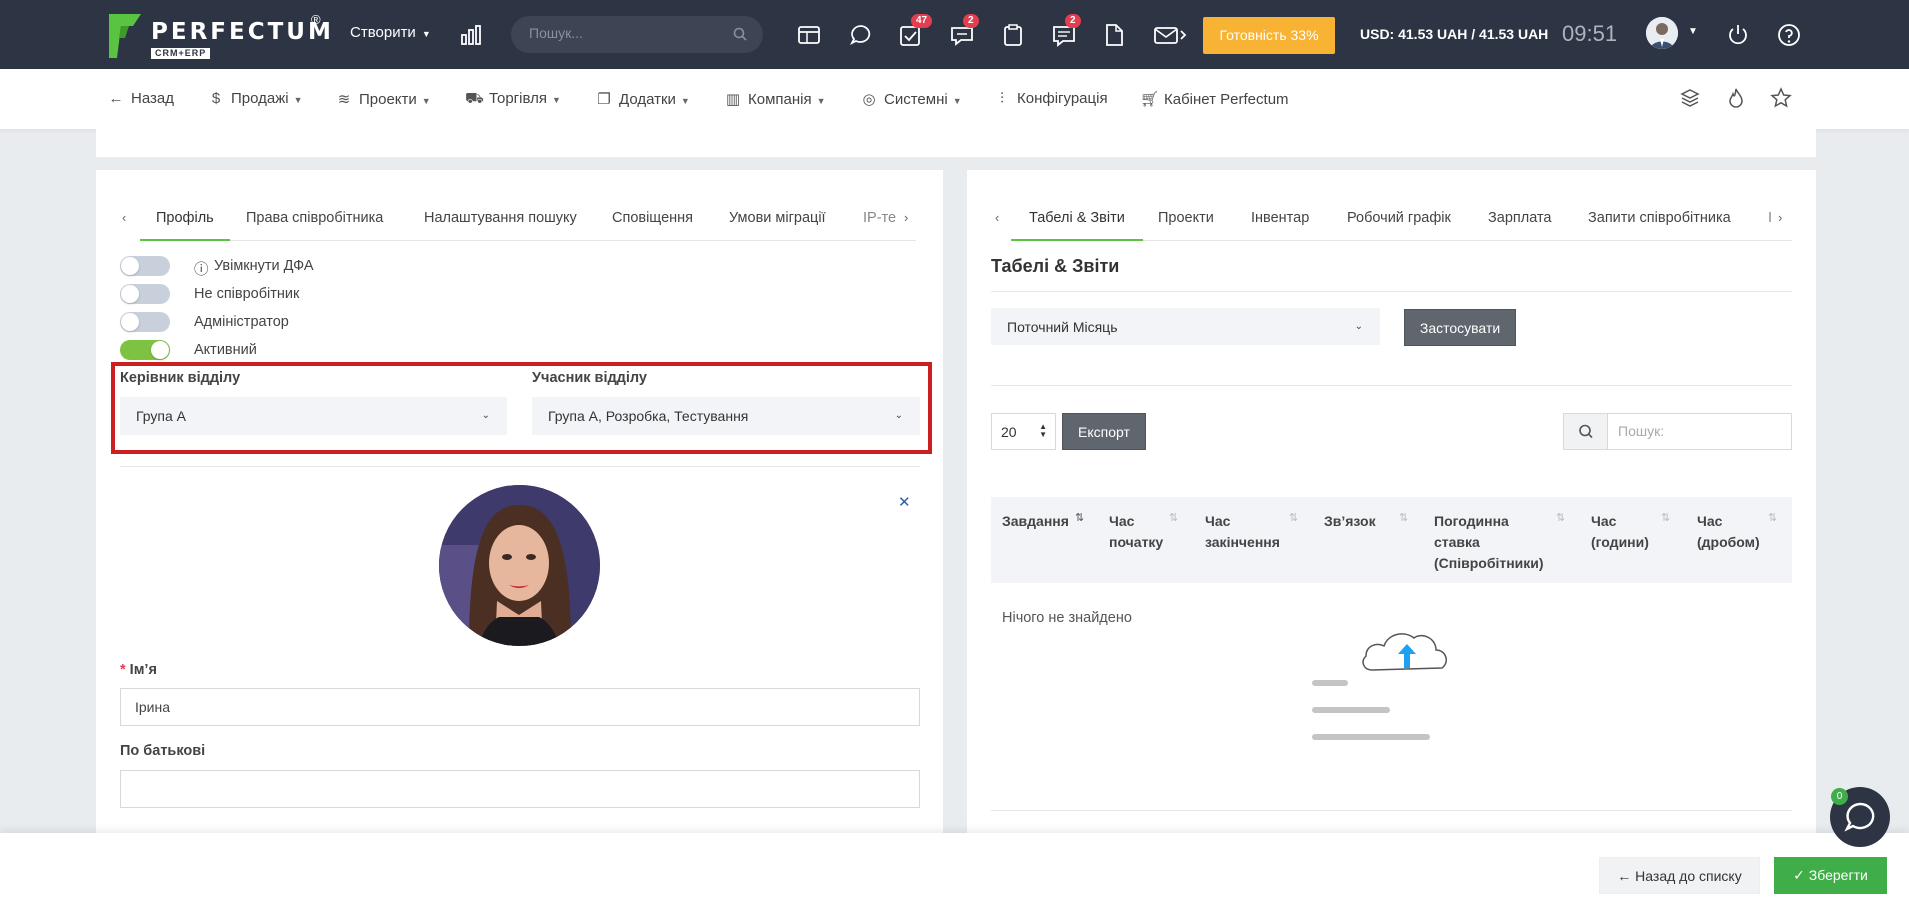 Image resolution: width=1909 pixels, height=918 pixels. Describe the element at coordinates (1621, 532) in the screenshot. I see `col-hours: Час (години)` at that location.